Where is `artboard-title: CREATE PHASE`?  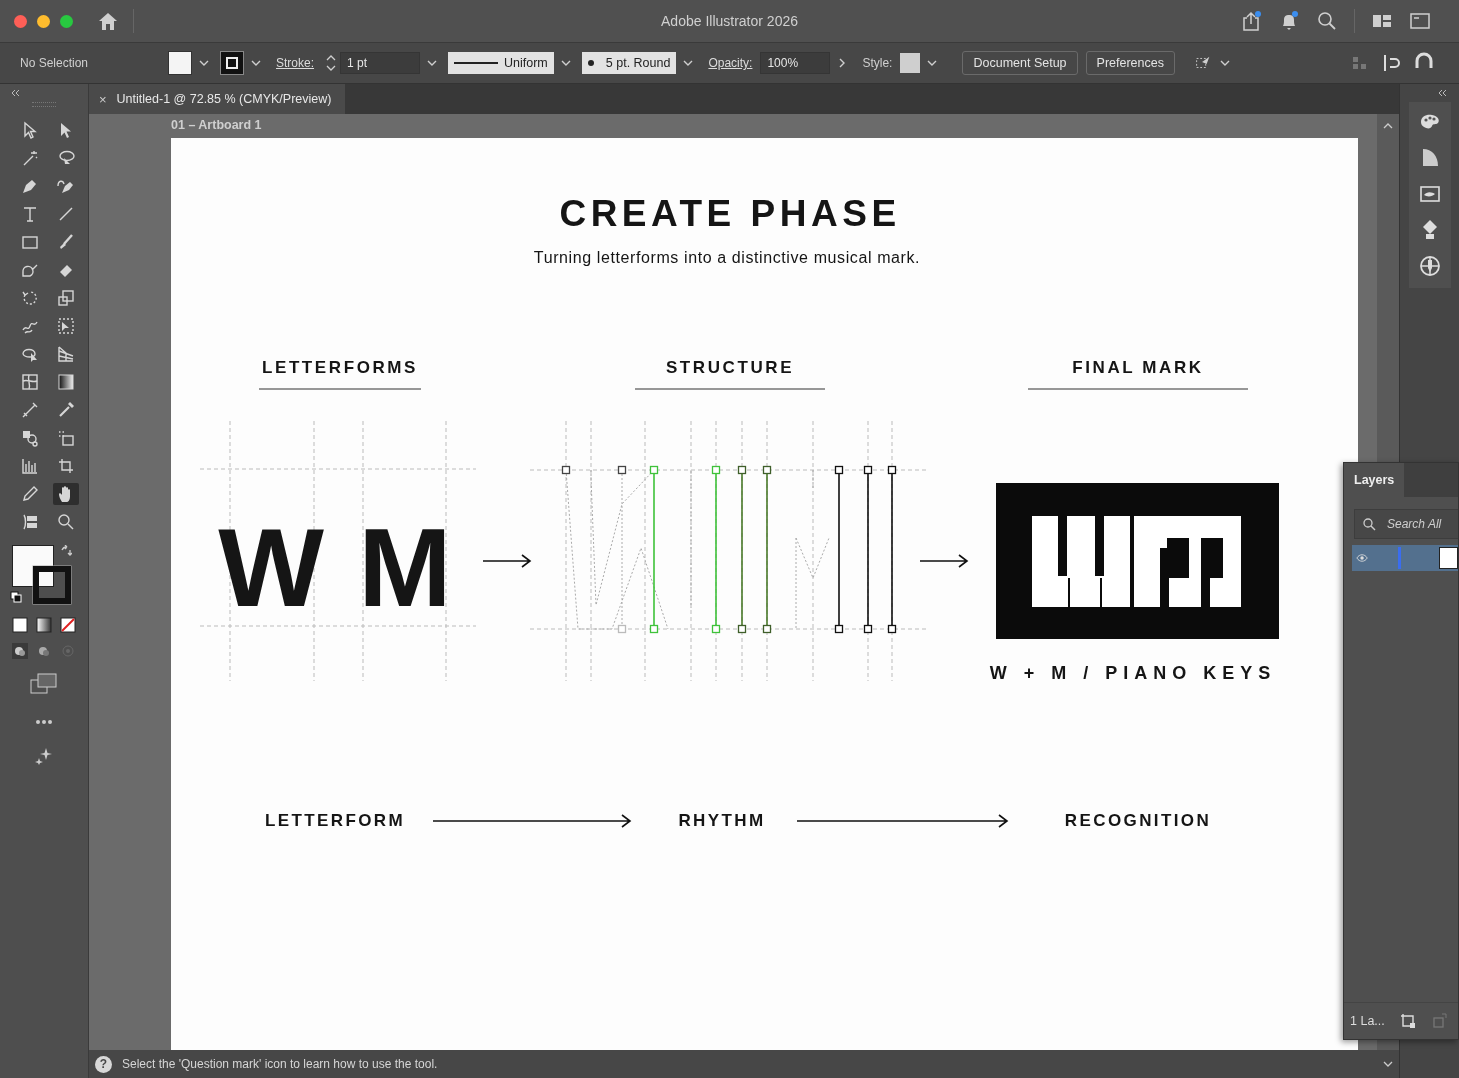
artboard-title: CREATE PHASE is located at coordinates (730, 214).